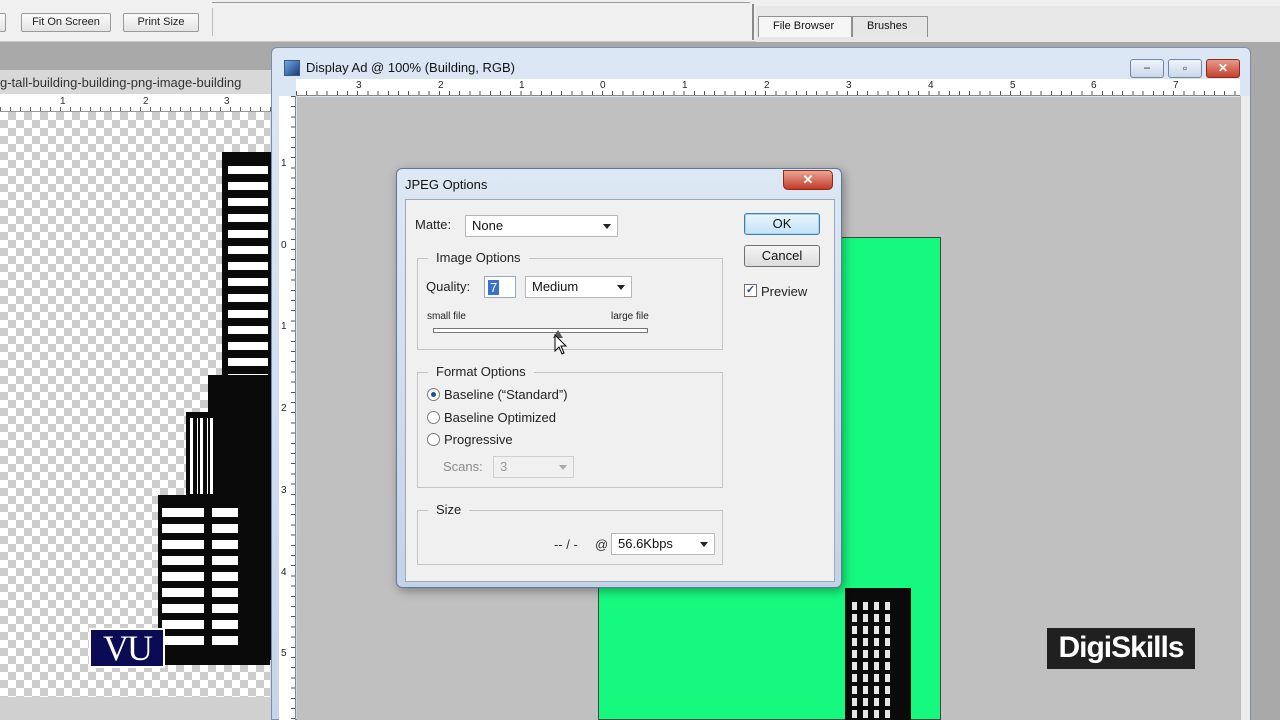 The image size is (1280, 720). What do you see at coordinates (533, 467) in the screenshot?
I see `scans-select: 3` at bounding box center [533, 467].